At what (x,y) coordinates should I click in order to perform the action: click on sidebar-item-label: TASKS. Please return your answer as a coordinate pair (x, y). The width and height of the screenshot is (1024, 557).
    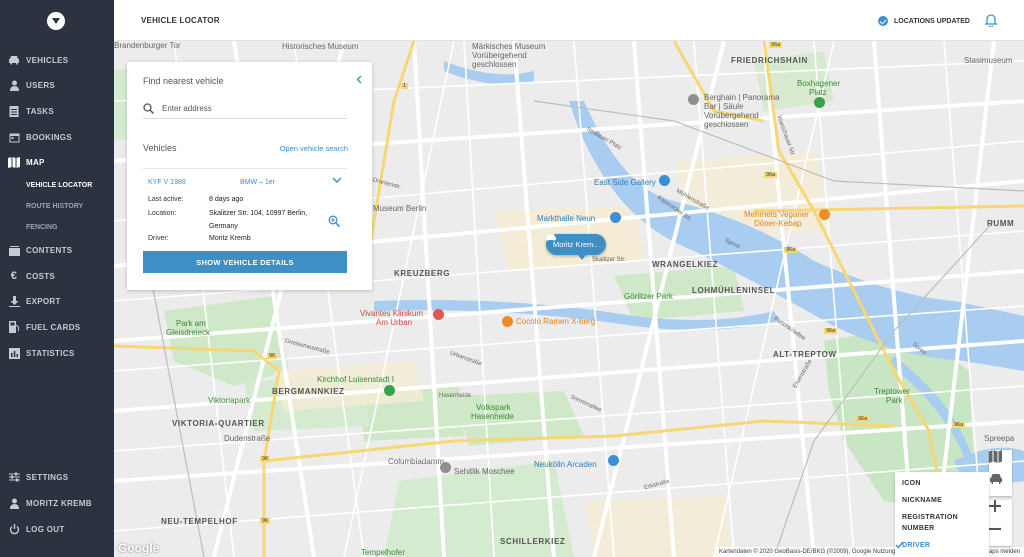
    Looking at the image, I should click on (40, 111).